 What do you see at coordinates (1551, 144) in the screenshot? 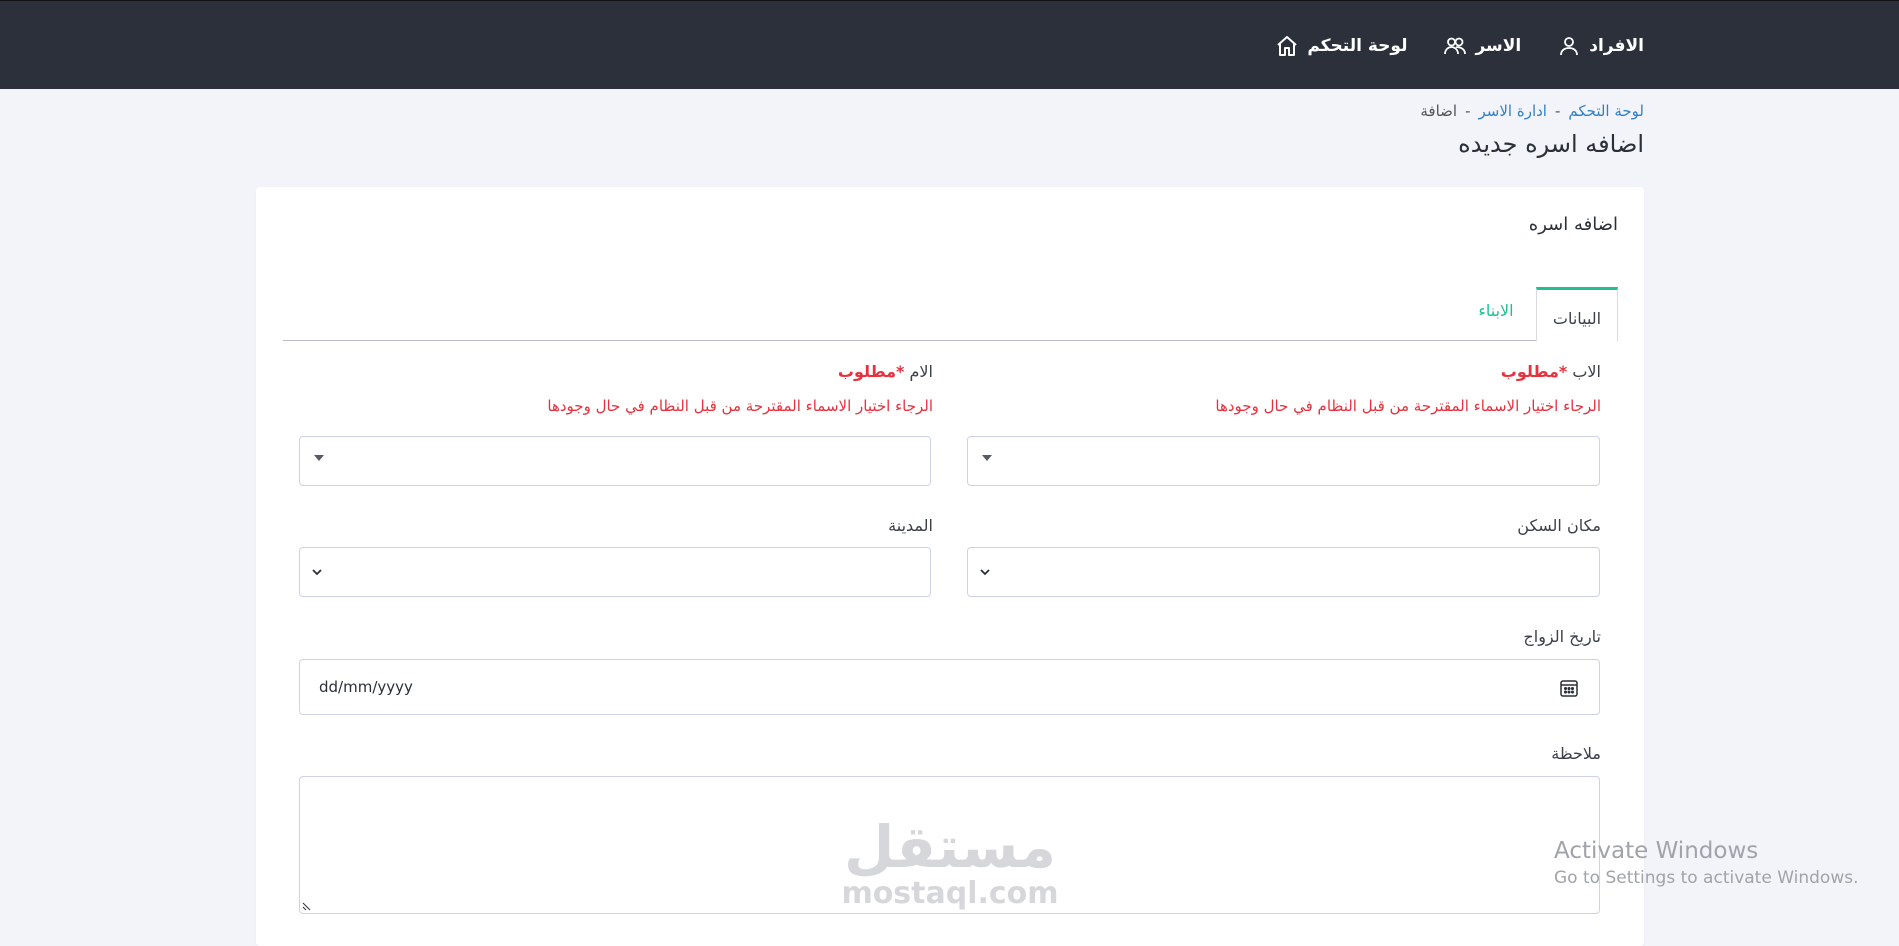
I see `page-title: اضافه اسره جديده` at bounding box center [1551, 144].